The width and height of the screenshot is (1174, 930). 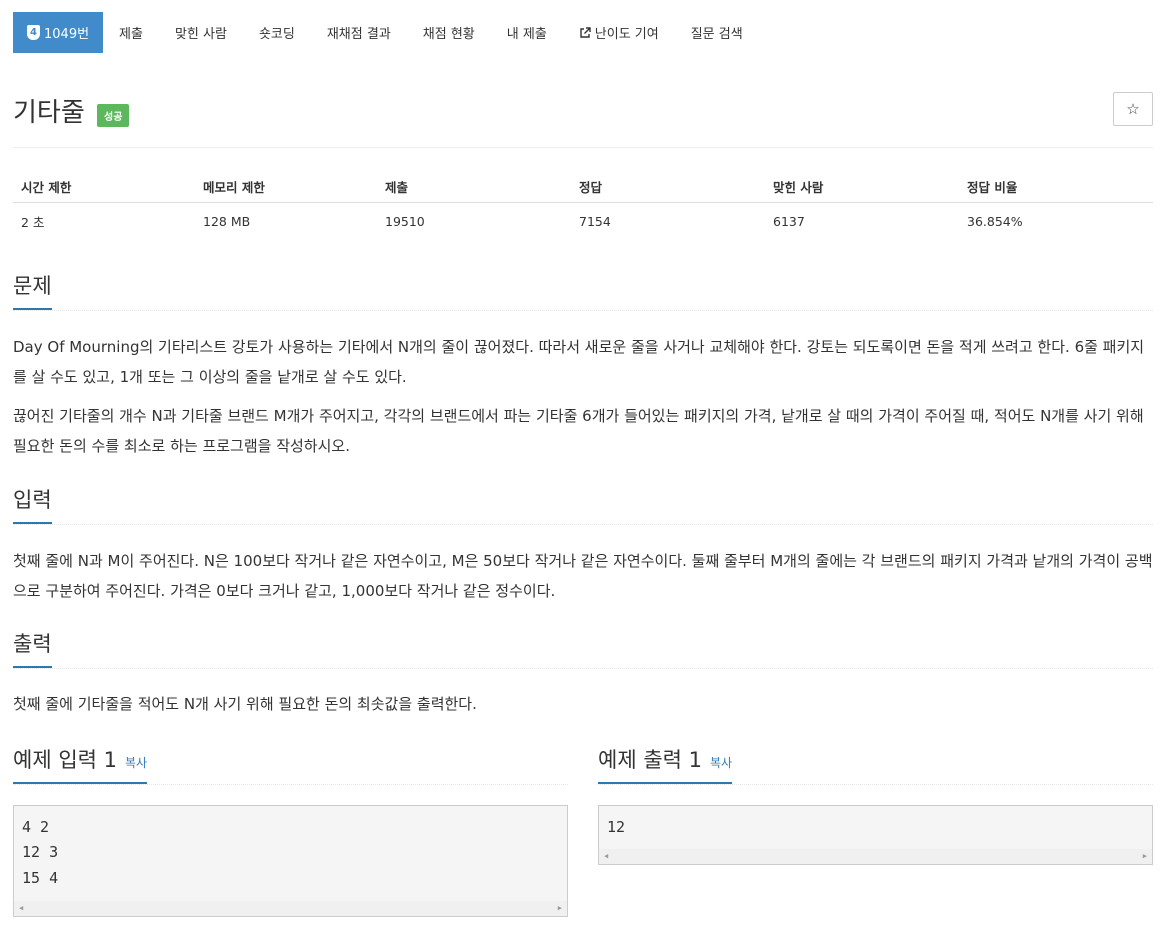 I want to click on table-header-row: 시간 제한 메모리 제한 제출 정답 맞힌 사람 정답 비율, so click(x=583, y=186).